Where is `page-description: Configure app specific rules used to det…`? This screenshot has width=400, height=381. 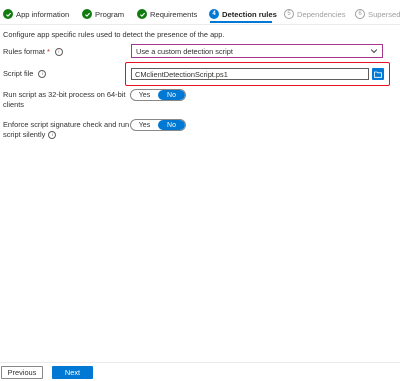
page-description: Configure app specific rules used to det… is located at coordinates (114, 34).